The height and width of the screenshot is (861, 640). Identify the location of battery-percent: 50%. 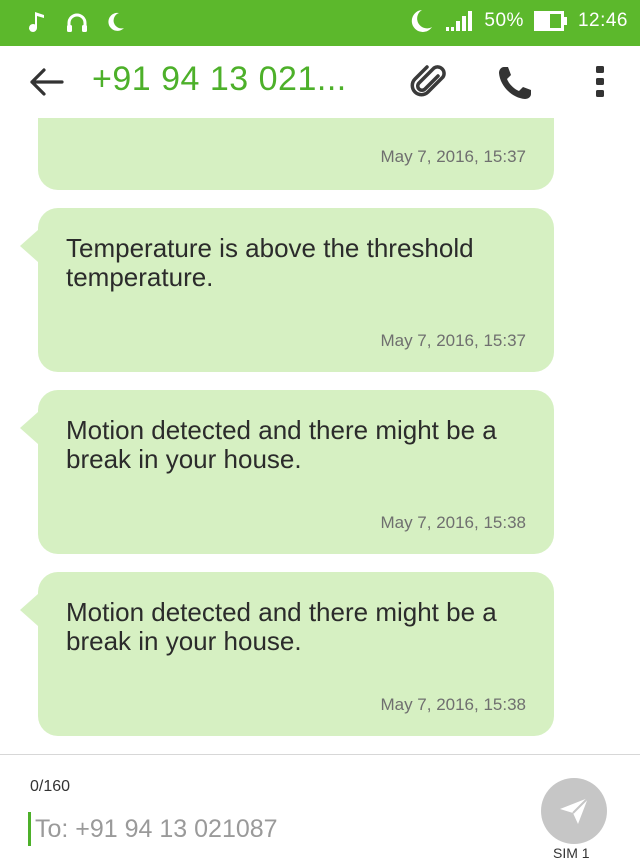
(504, 20).